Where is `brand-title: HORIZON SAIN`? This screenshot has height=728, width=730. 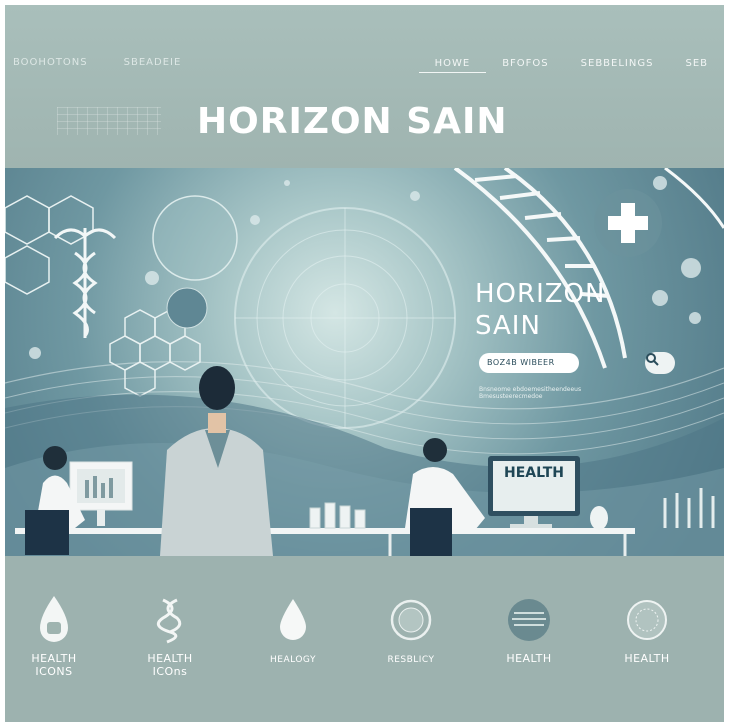
brand-title: HORIZON SAIN is located at coordinates (352, 121).